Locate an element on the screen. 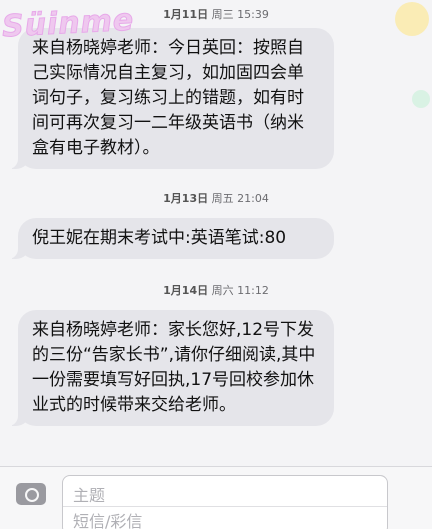 This screenshot has height=529, width=432. message-text: 倪王妮在期末考试中:英语笔试:80 is located at coordinates (159, 238).